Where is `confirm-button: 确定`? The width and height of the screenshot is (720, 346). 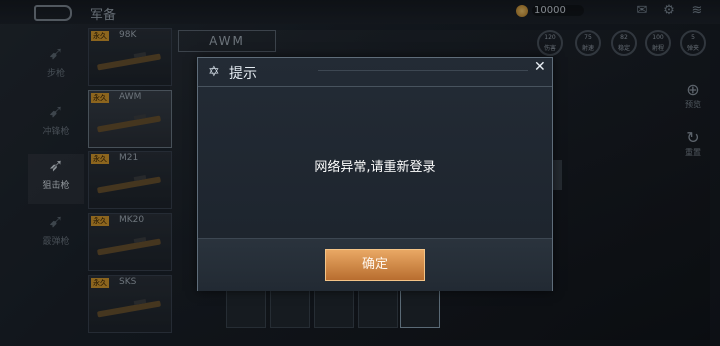
confirm-button: 确定 is located at coordinates (375, 265).